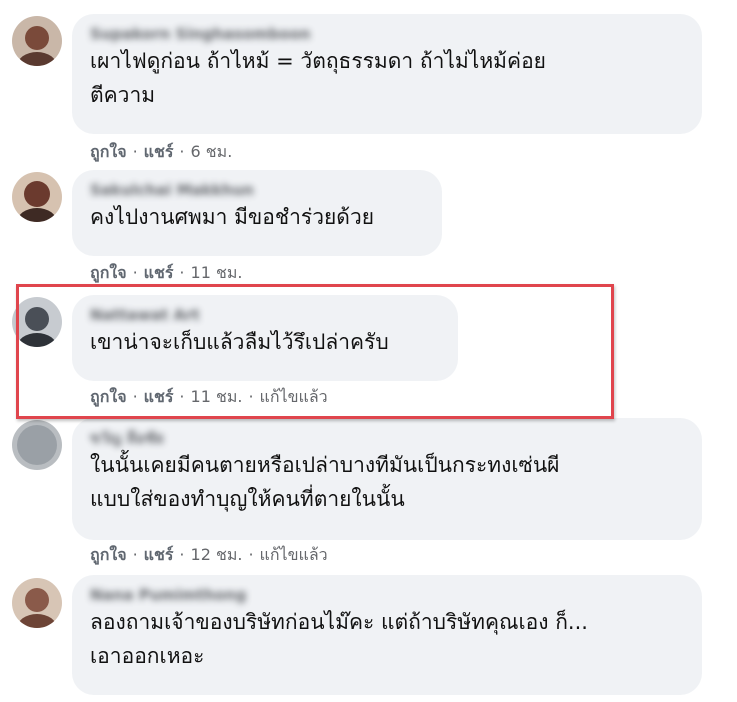 Image resolution: width=737 pixels, height=702 pixels. I want to click on comment-actions: ถูกใจ · แชร์ · 11 ชม., so click(166, 273).